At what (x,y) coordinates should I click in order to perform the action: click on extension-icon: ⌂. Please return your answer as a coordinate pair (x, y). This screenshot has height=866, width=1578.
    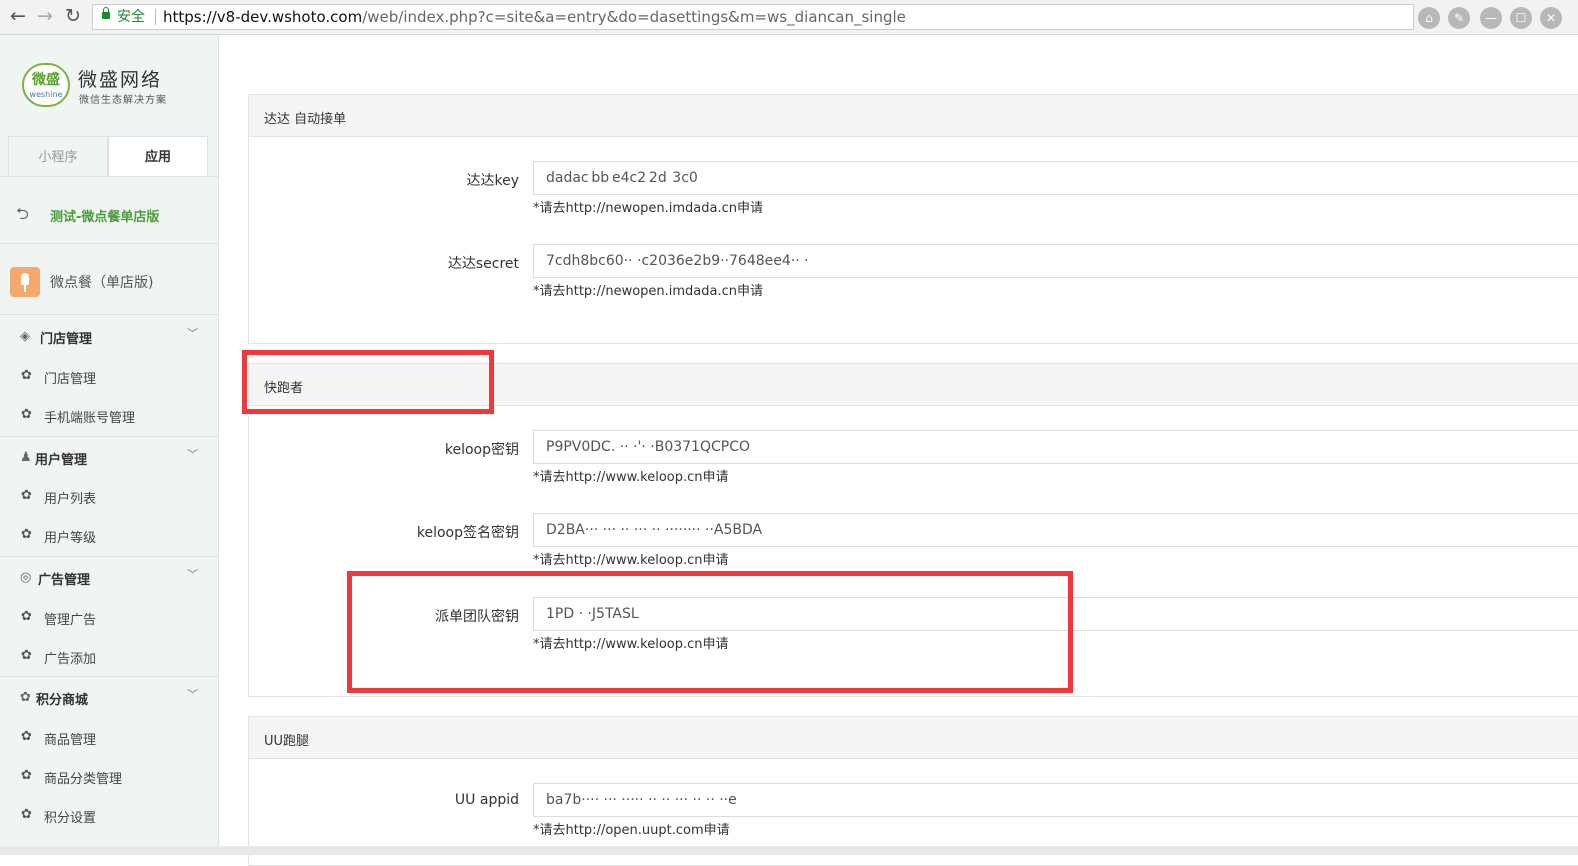
    Looking at the image, I should click on (1429, 18).